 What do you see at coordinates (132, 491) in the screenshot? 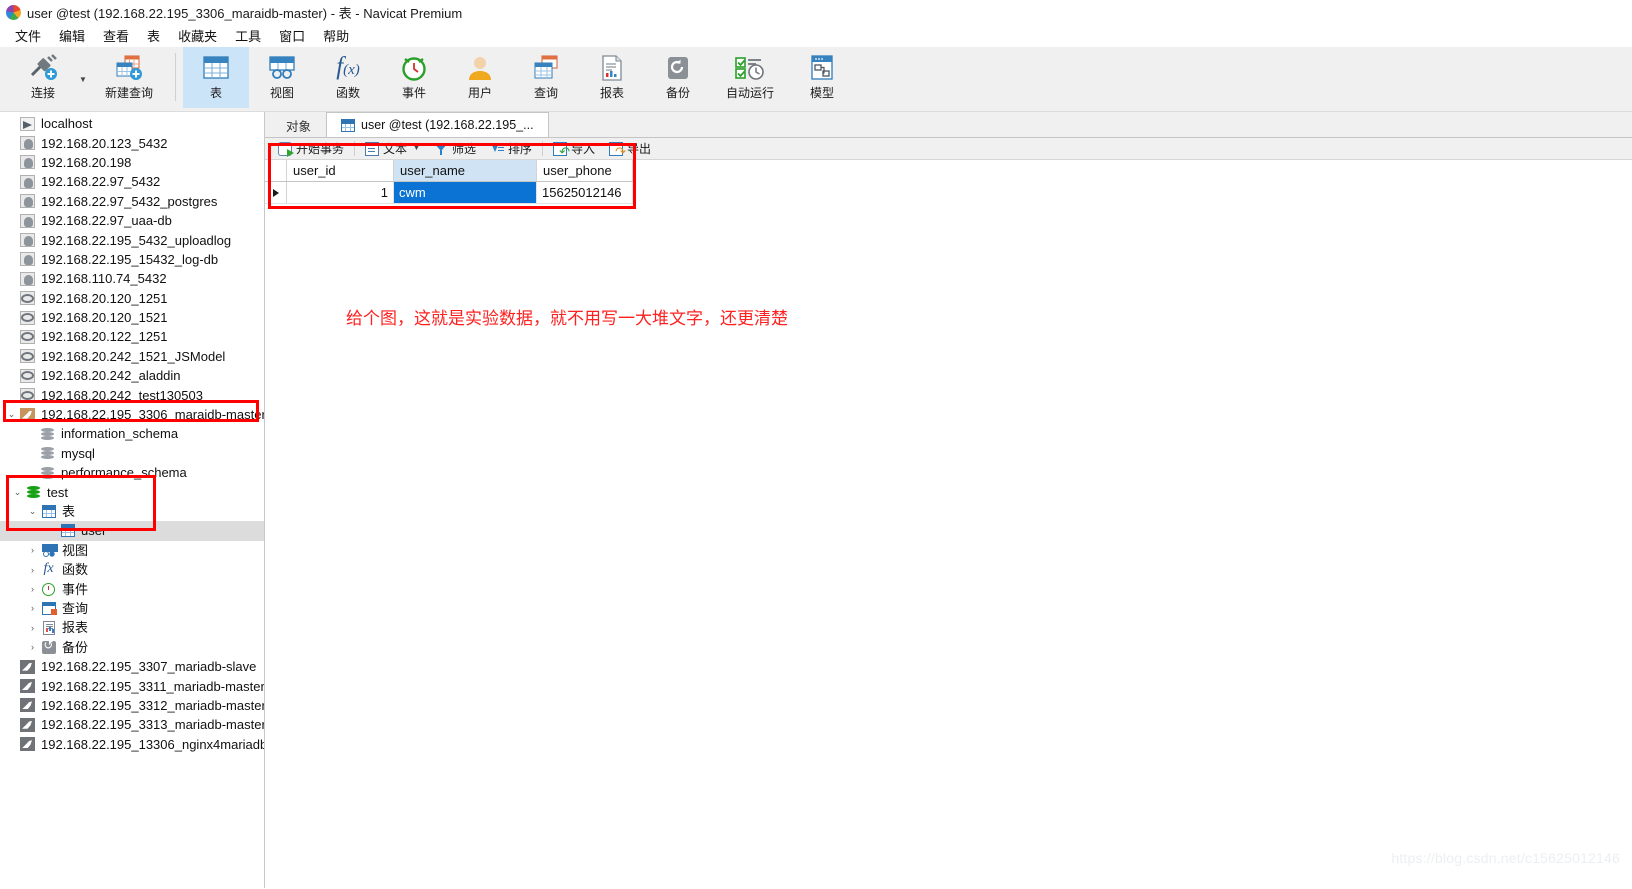
I see `tree-item-database-test: ⌄ test` at bounding box center [132, 491].